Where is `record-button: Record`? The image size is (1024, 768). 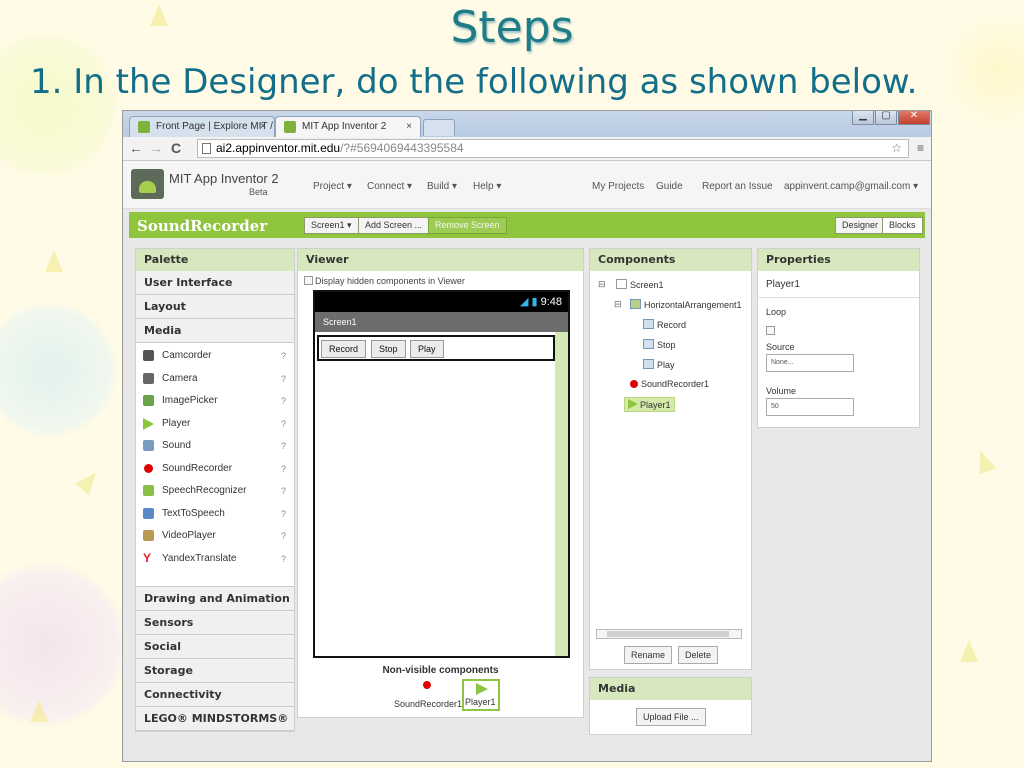
record-button: Record is located at coordinates (344, 349).